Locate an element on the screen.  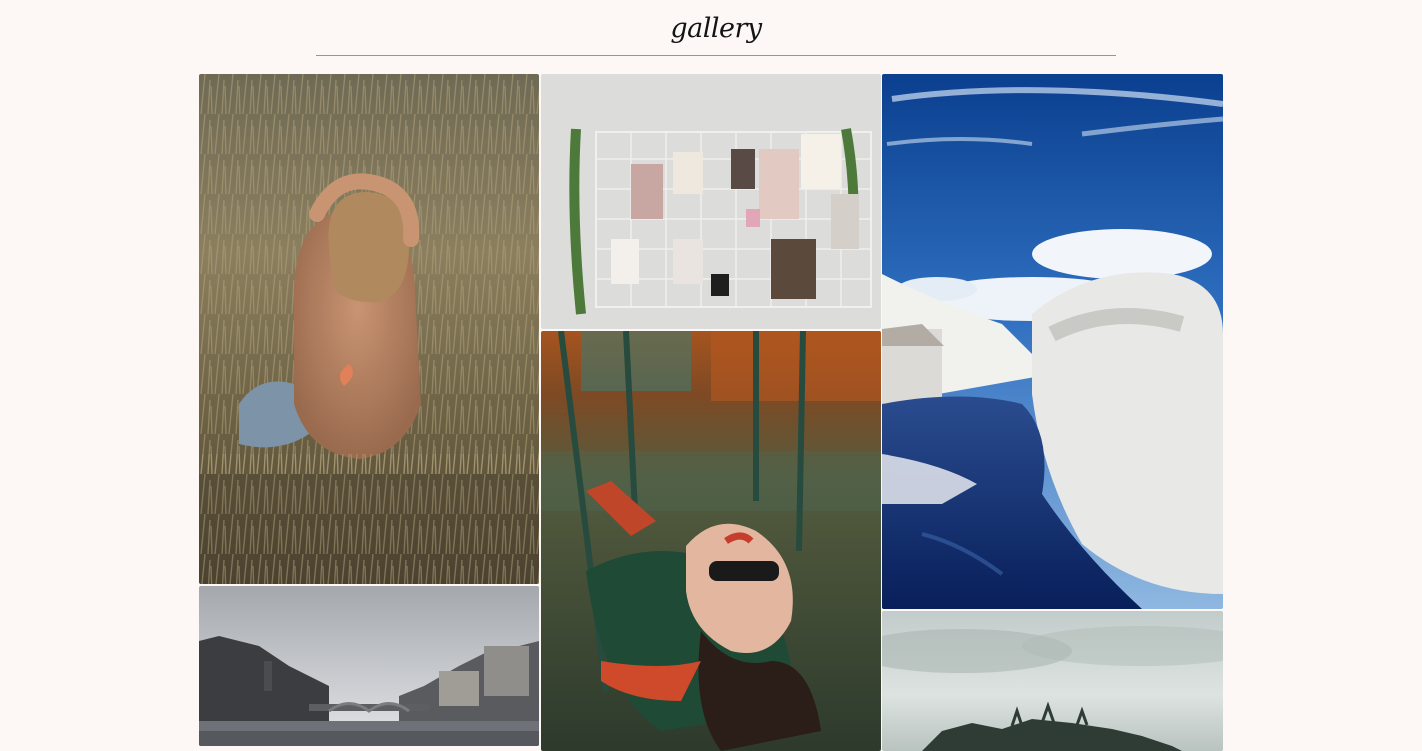
gallery-photo-girl-on-swing is located at coordinates (711, 541).